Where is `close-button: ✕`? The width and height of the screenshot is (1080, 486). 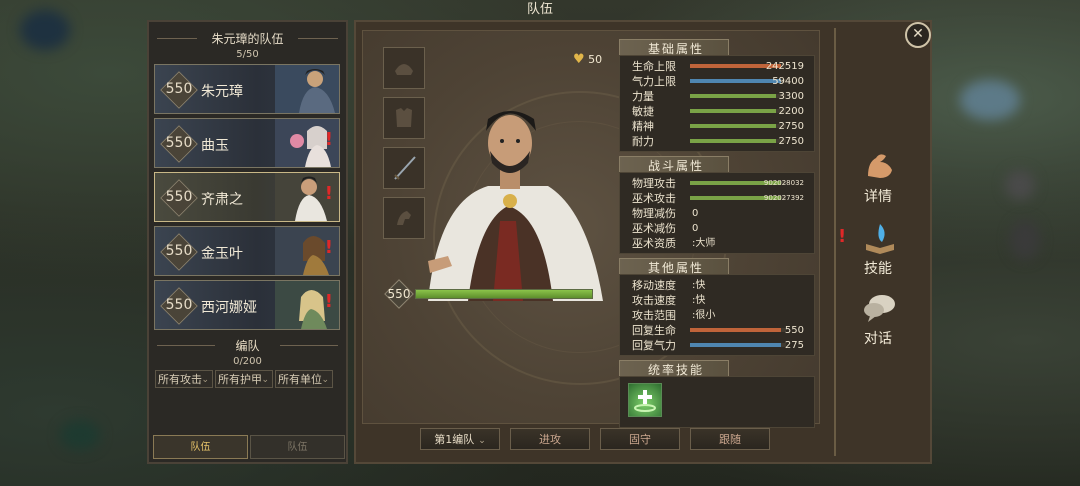 close-button: ✕ is located at coordinates (918, 35).